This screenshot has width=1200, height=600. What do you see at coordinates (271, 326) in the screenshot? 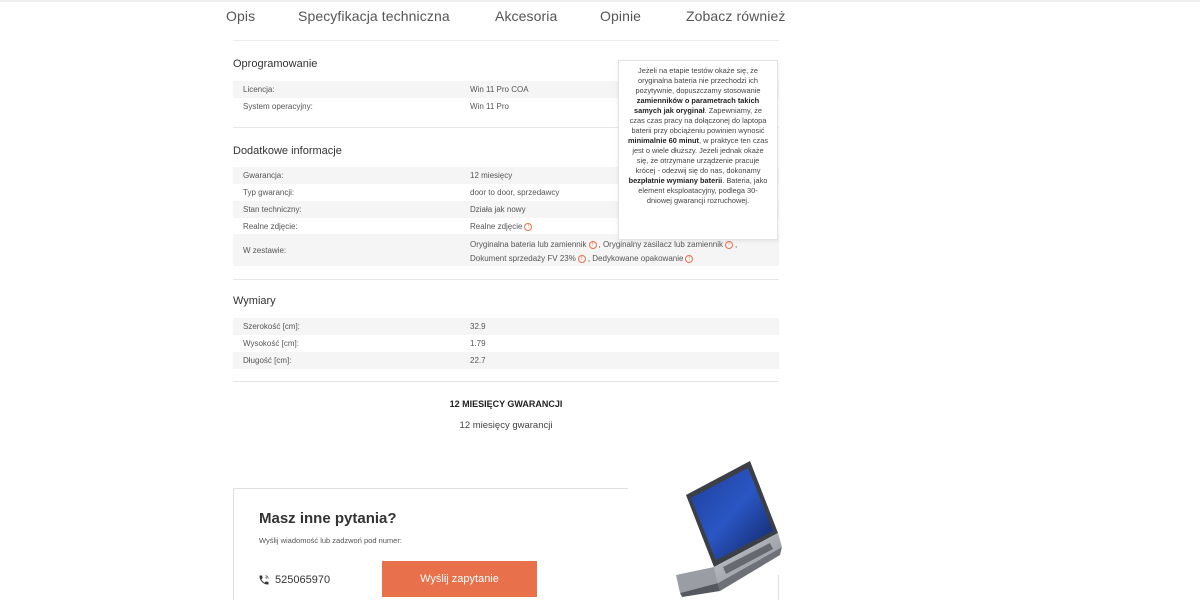
I see `spec-key: Szerokość [cm]:` at bounding box center [271, 326].